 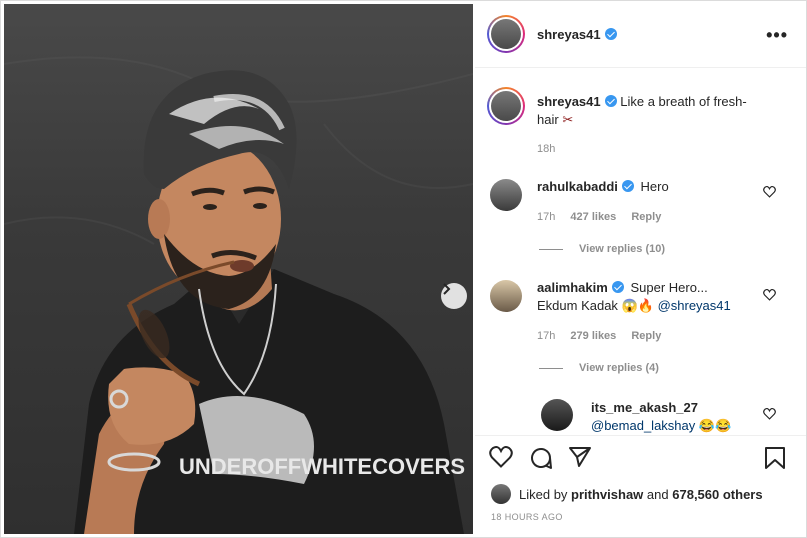 What do you see at coordinates (569, 101) in the screenshot?
I see `caption-username: shreyas41` at bounding box center [569, 101].